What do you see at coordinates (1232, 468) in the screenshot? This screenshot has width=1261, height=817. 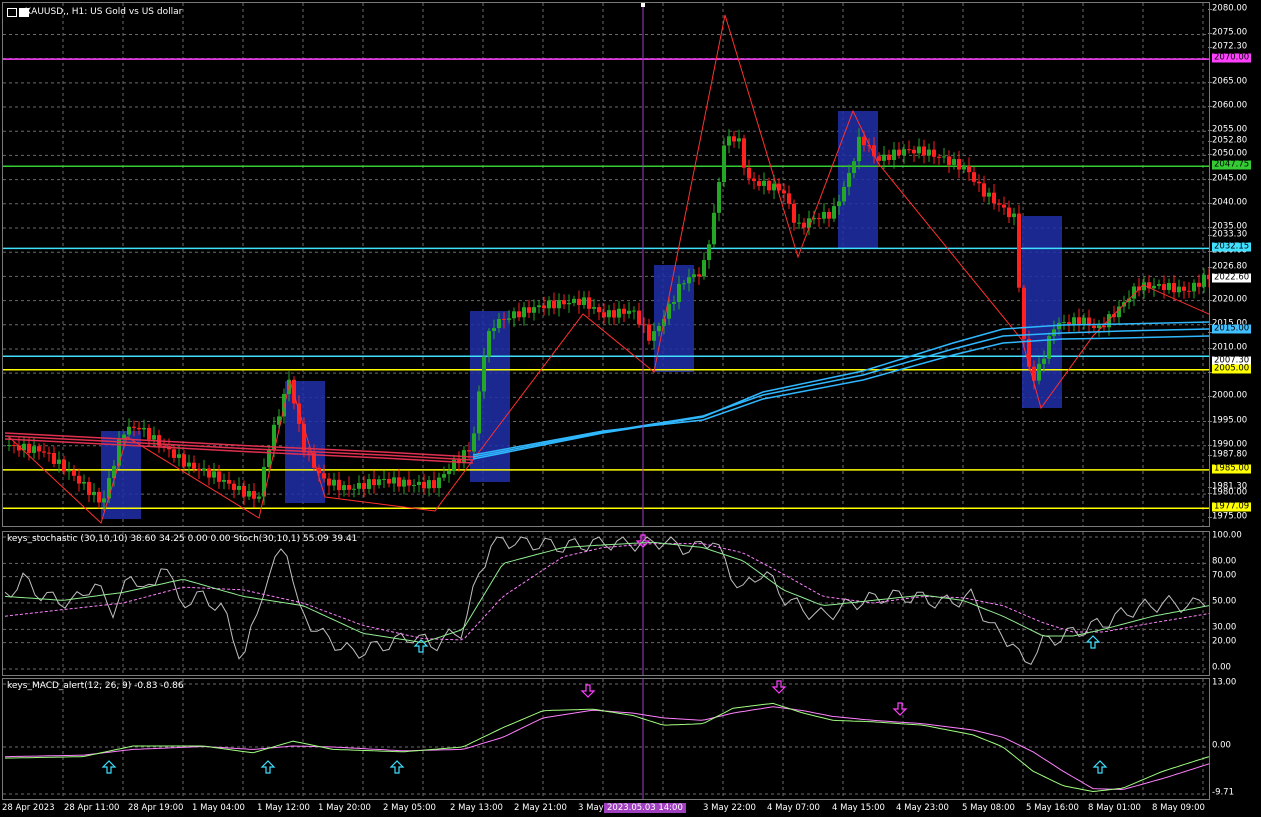 I see `price-level-tag: 1985.00` at bounding box center [1232, 468].